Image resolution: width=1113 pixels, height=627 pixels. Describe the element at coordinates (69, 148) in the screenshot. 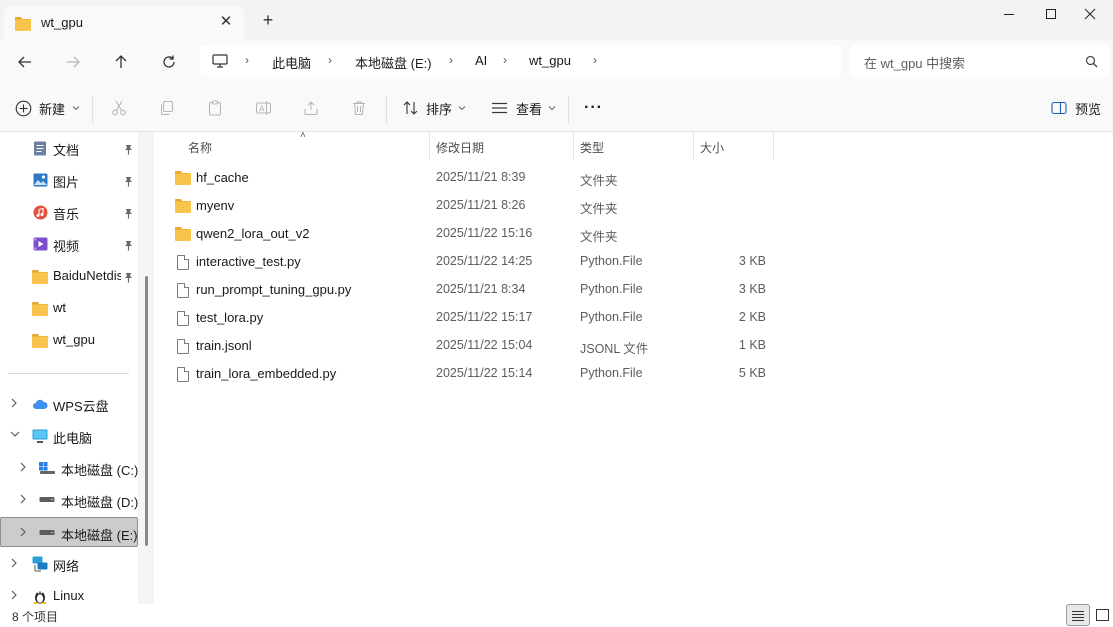

I see `sidebar-item-documents: 文档` at that location.